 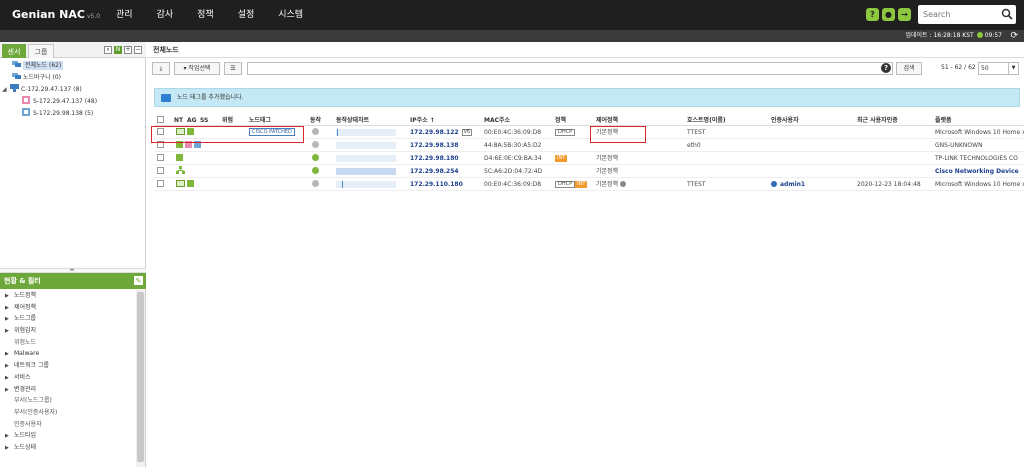 I want to click on filter-item: ▶ 노드그룹, so click(x=68, y=319).